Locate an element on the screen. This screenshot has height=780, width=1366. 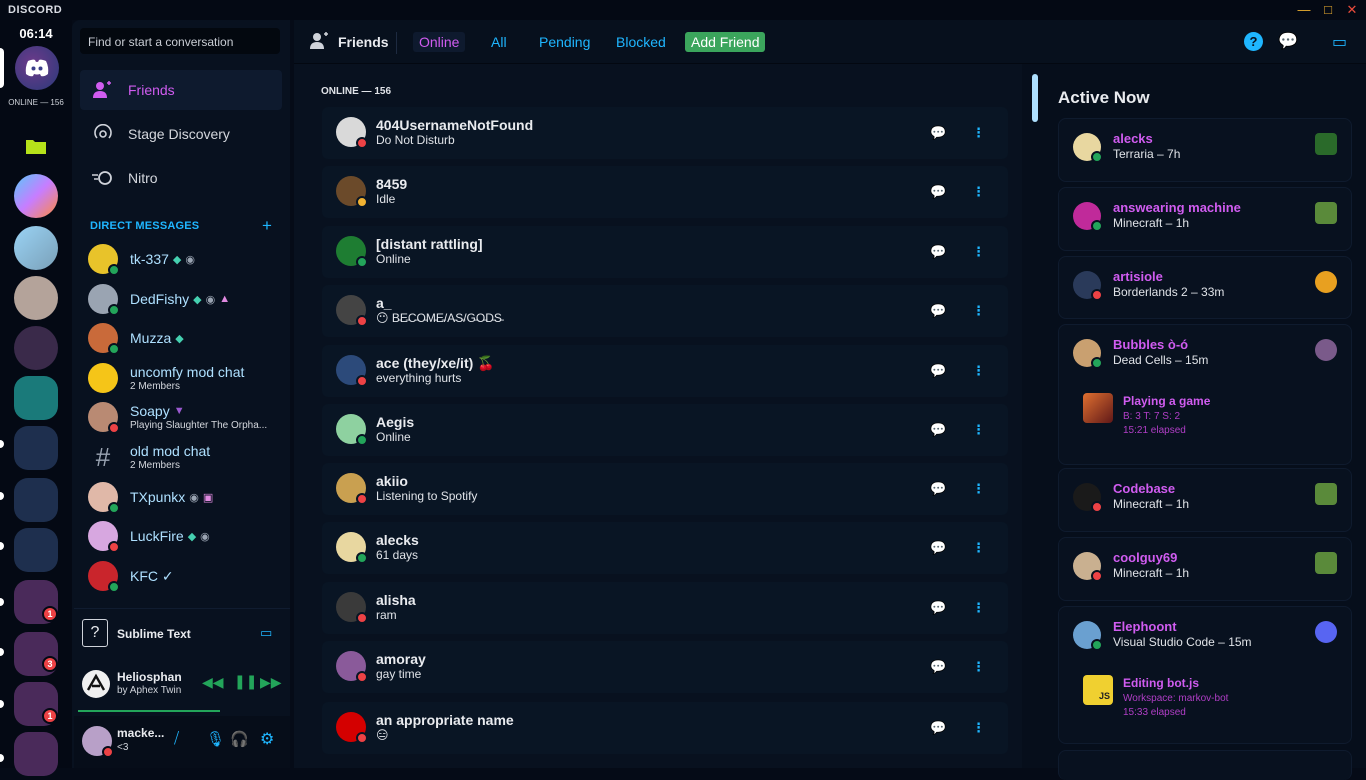
headphones-icon: 🎧 is located at coordinates (239, 739).